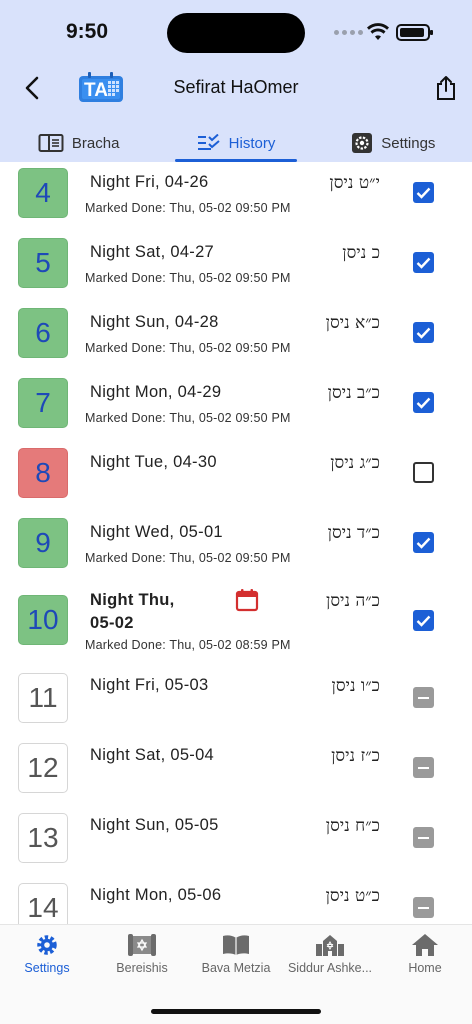 Image resolution: width=472 pixels, height=1024 pixels. I want to click on dynamic-island, so click(236, 33).